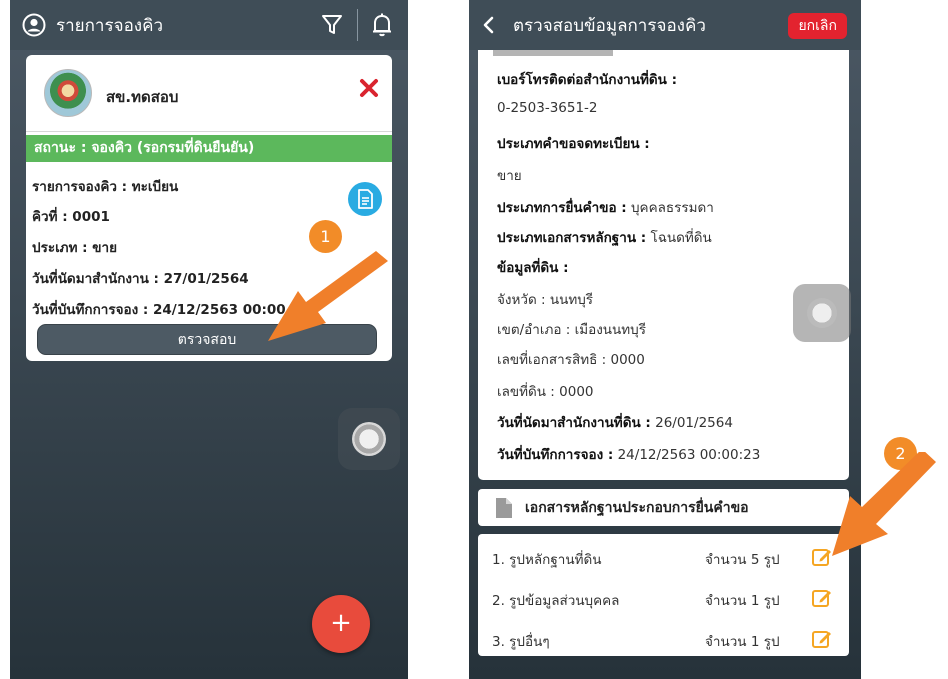 This screenshot has height=679, width=948. Describe the element at coordinates (593, 53) in the screenshot. I see `scrolled-text-edge` at that location.